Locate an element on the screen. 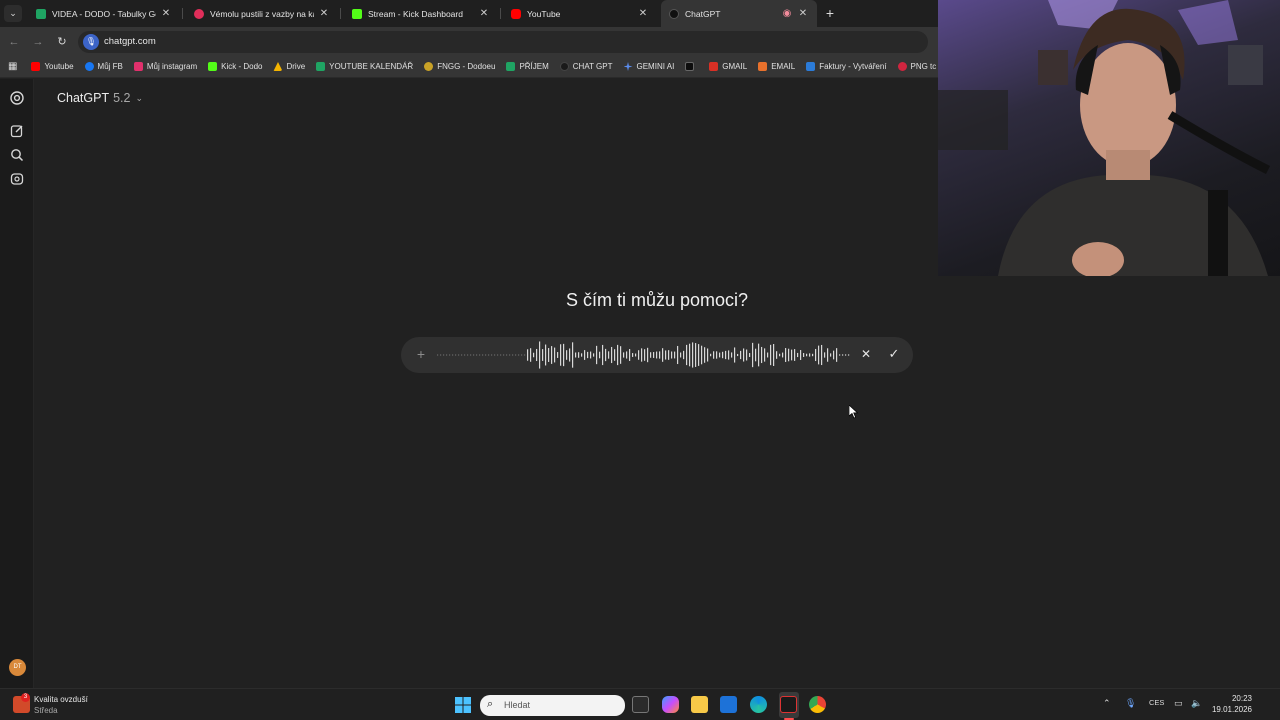 The height and width of the screenshot is (720, 1280). task-view-icon is located at coordinates (640, 704).